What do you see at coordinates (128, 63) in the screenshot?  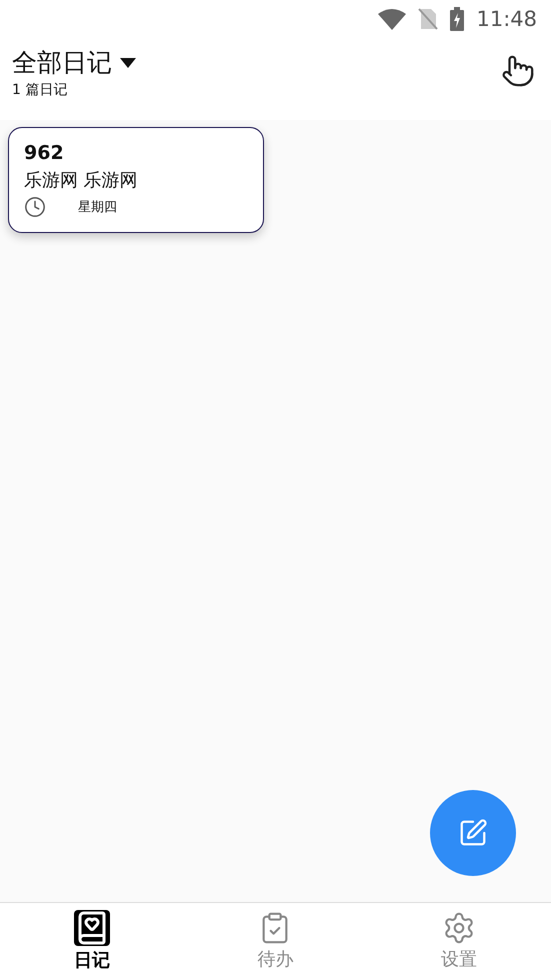 I see `dropdown-caret-icon` at bounding box center [128, 63].